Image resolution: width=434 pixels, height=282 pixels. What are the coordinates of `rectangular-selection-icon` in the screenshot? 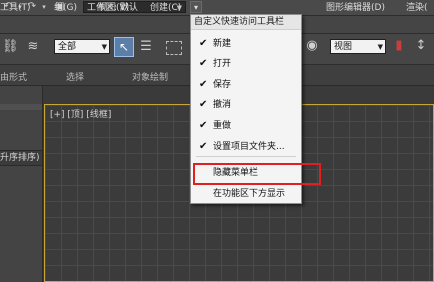 It's located at (174, 48).